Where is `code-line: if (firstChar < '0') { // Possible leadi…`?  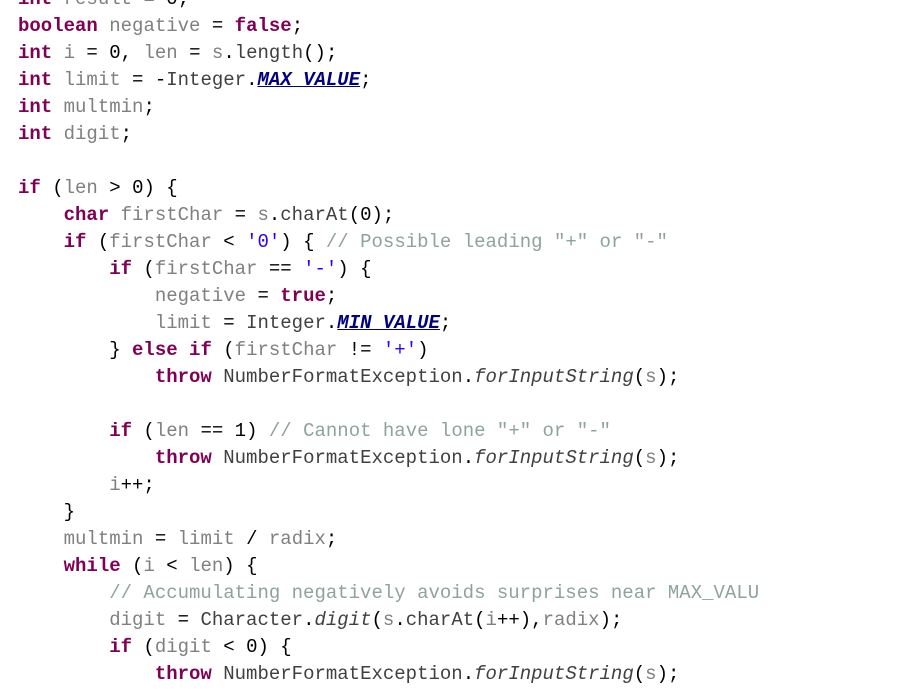
code-line: if (firstChar < '0') { // Possible leadi… is located at coordinates (471, 242).